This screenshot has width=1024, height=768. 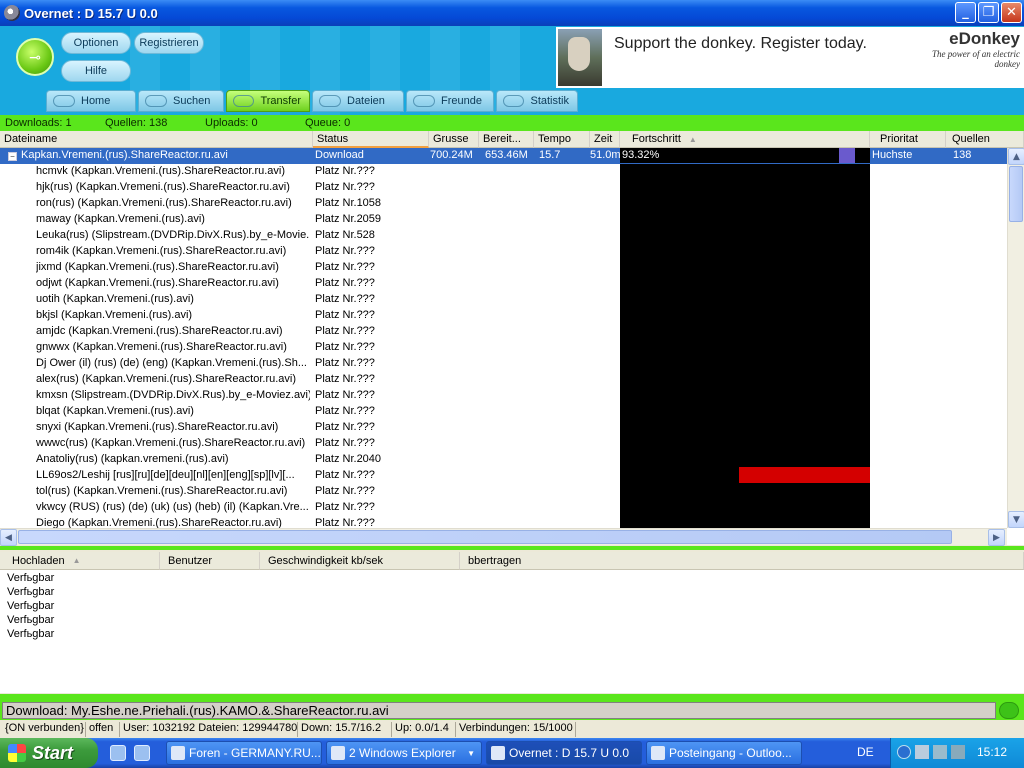 I want to click on edonkey-logo: eDonkey The power of an electric donkey, so click(x=970, y=57).